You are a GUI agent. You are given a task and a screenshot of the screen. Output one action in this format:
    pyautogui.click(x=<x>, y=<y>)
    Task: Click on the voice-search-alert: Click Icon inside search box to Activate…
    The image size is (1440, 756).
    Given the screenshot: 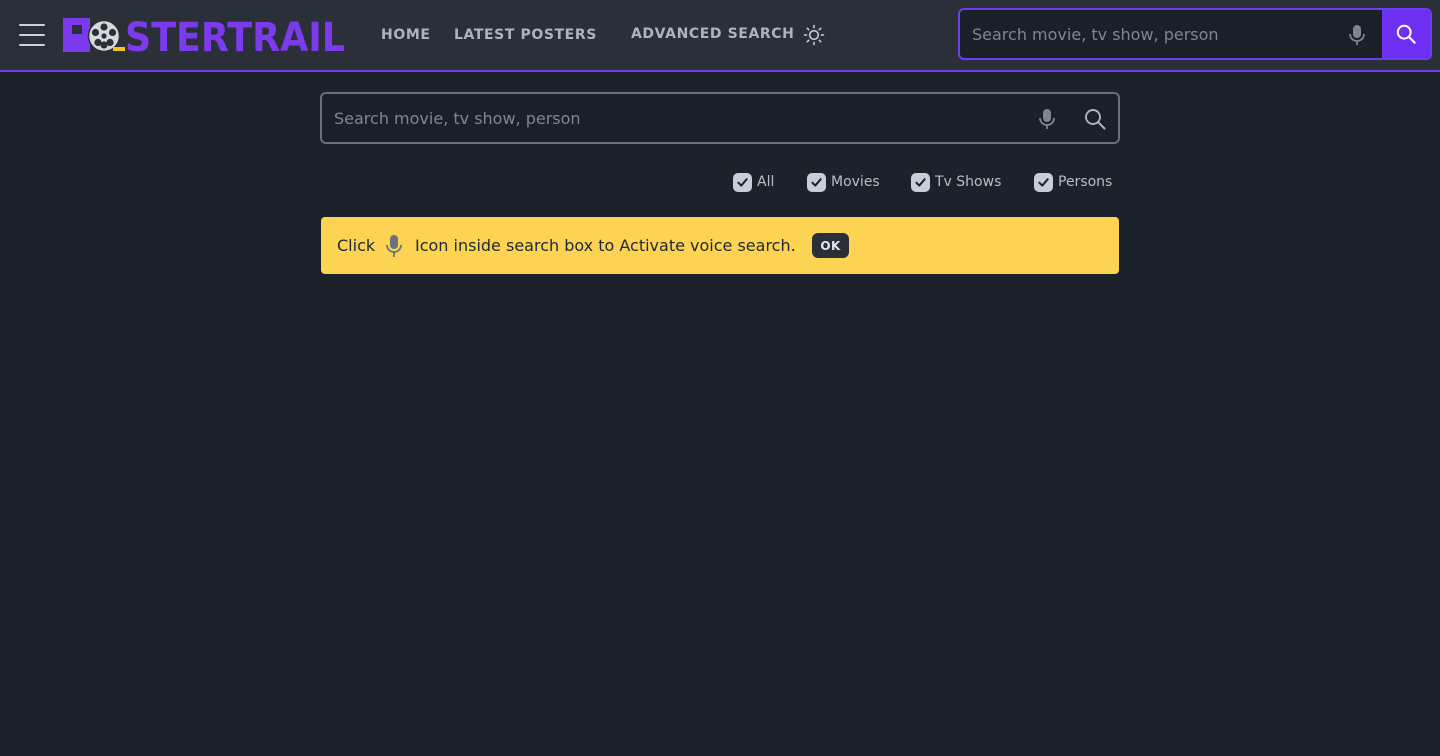 What is the action you would take?
    pyautogui.click(x=720, y=245)
    